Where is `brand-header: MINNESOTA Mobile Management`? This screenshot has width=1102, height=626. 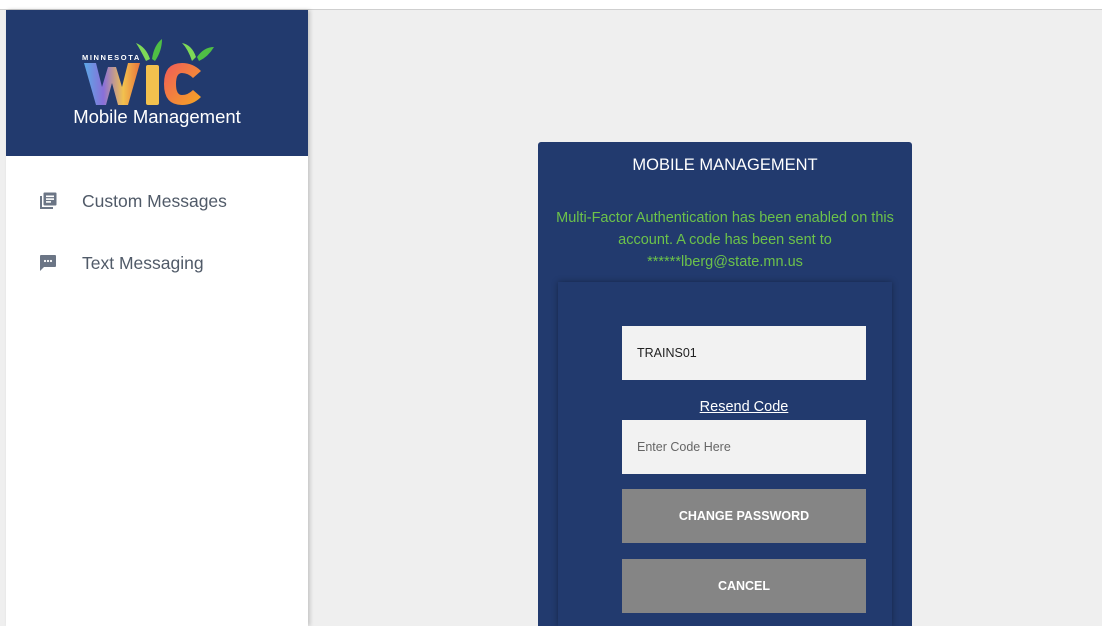 brand-header: MINNESOTA Mobile Management is located at coordinates (157, 83).